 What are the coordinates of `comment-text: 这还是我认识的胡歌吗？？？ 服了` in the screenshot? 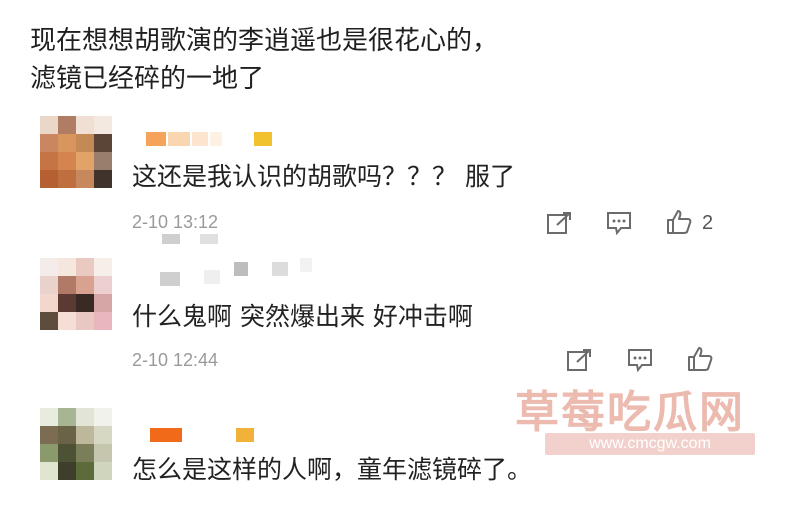 It's located at (323, 176).